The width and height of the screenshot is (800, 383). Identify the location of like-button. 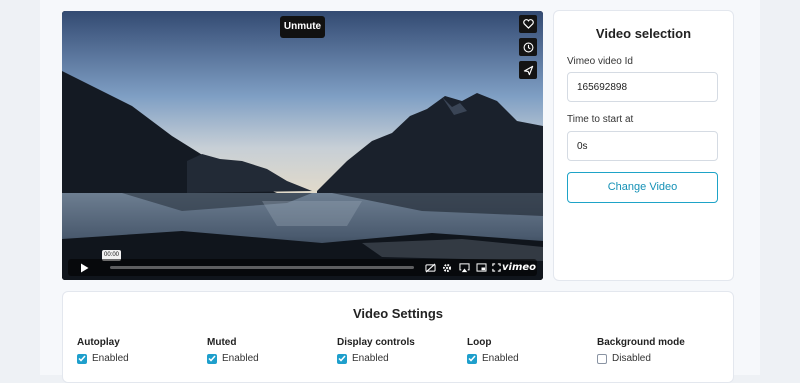
(528, 24).